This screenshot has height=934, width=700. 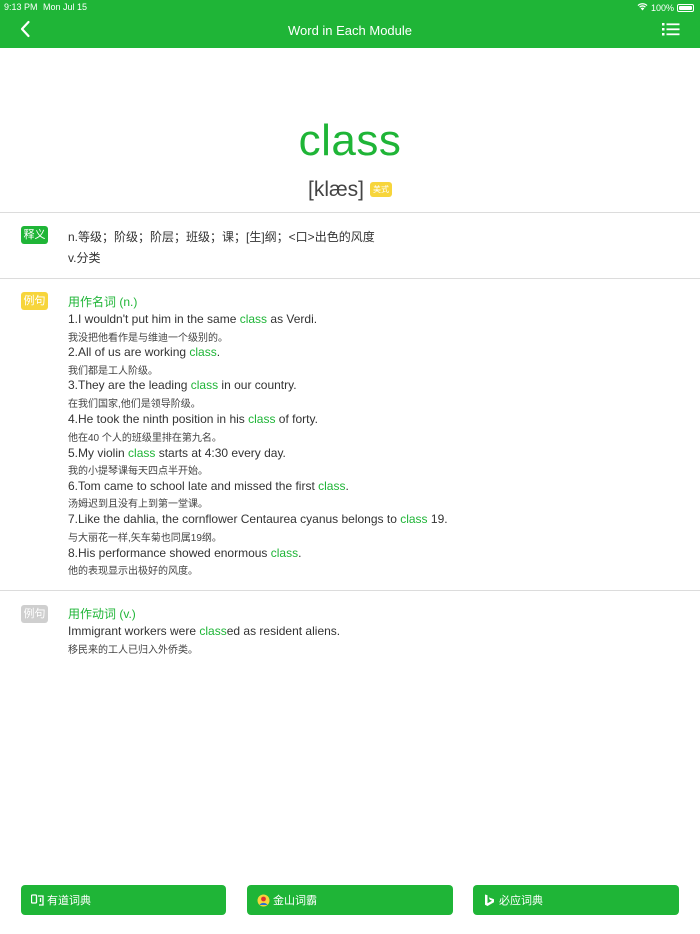 What do you see at coordinates (134, 404) in the screenshot?
I see `example-translation: 在我们国家,他们是领导阶级。` at bounding box center [134, 404].